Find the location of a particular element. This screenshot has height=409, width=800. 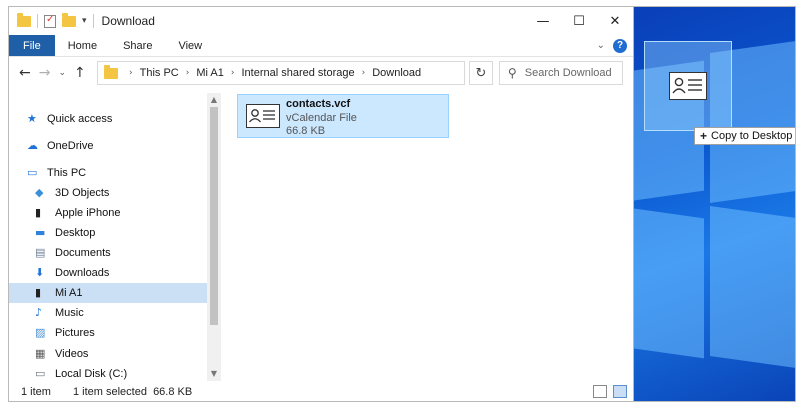

refresh-icon: ↻ is located at coordinates (481, 73).